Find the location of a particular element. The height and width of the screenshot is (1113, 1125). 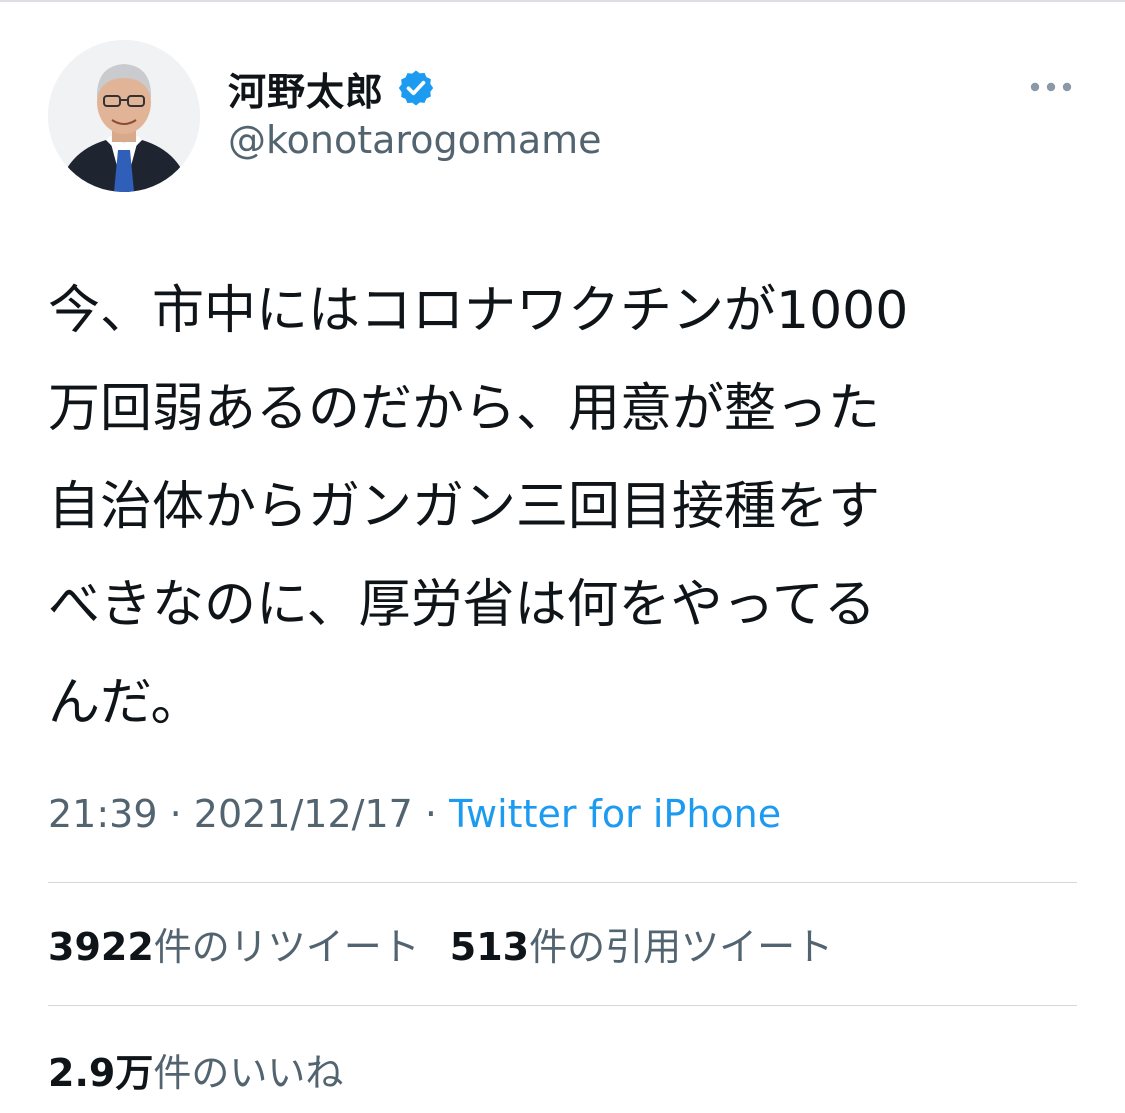

likes-count: 2.9万 is located at coordinates (101, 1073).